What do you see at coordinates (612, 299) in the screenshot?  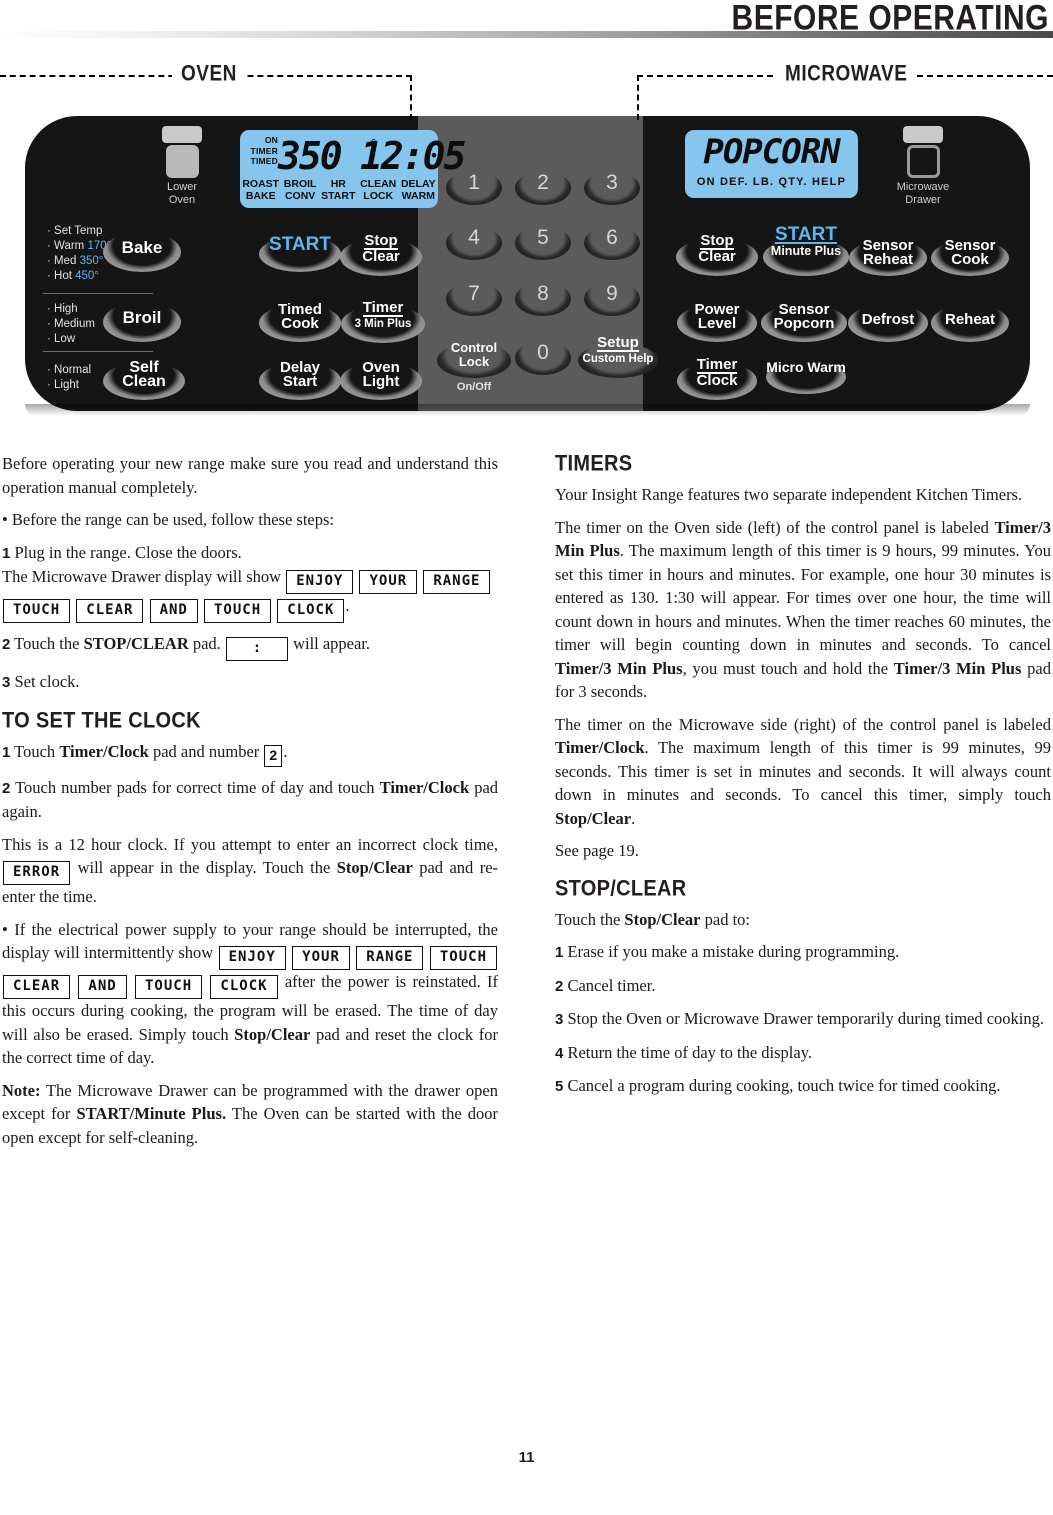 I see `keypad-9: 9` at bounding box center [612, 299].